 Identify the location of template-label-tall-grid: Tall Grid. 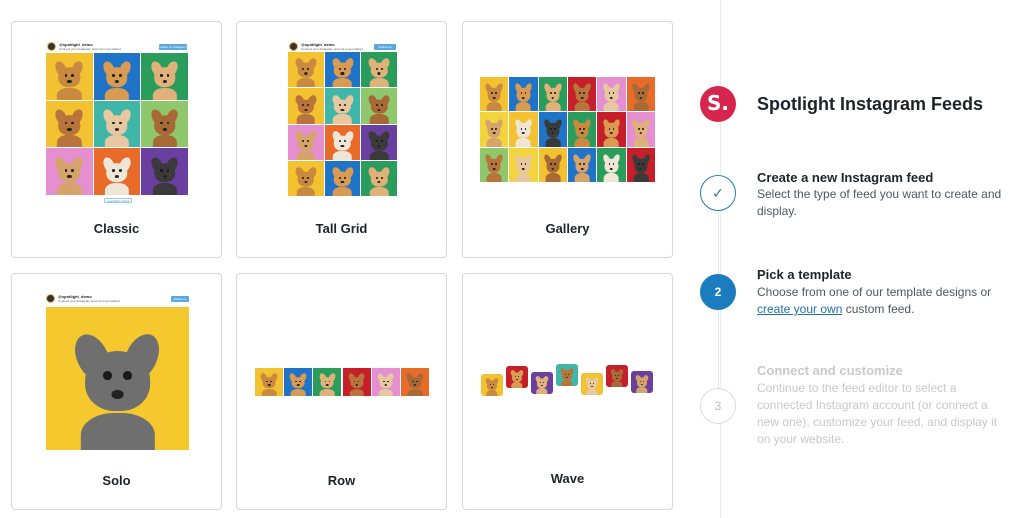
(341, 228).